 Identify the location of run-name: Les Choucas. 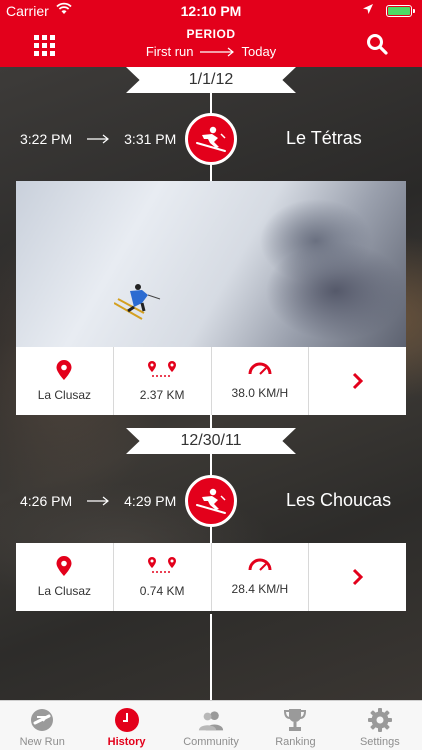
(339, 500).